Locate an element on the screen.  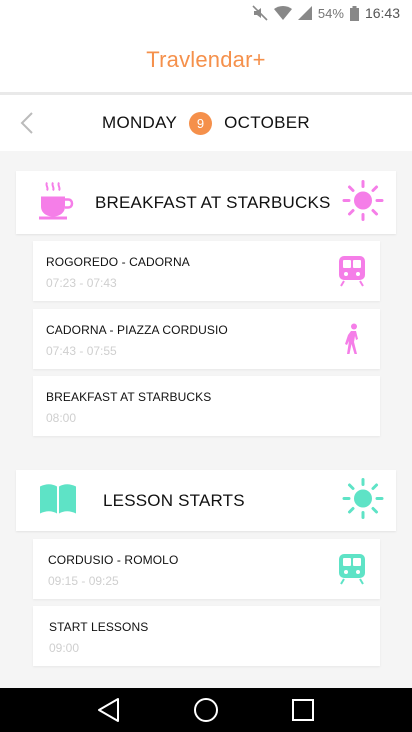
recents-square-icon is located at coordinates (303, 710).